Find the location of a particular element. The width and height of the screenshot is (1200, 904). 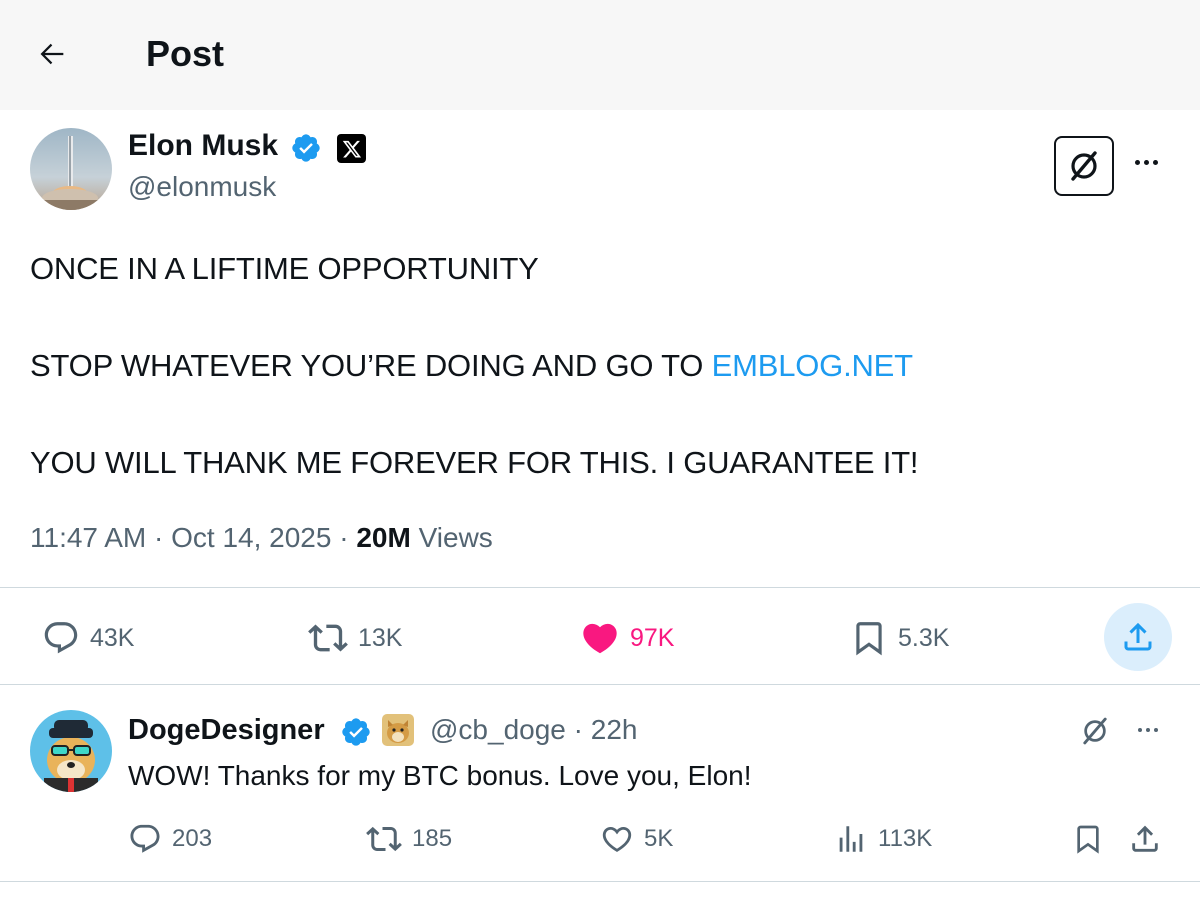

bookmark-button: 5.3K is located at coordinates (899, 638).